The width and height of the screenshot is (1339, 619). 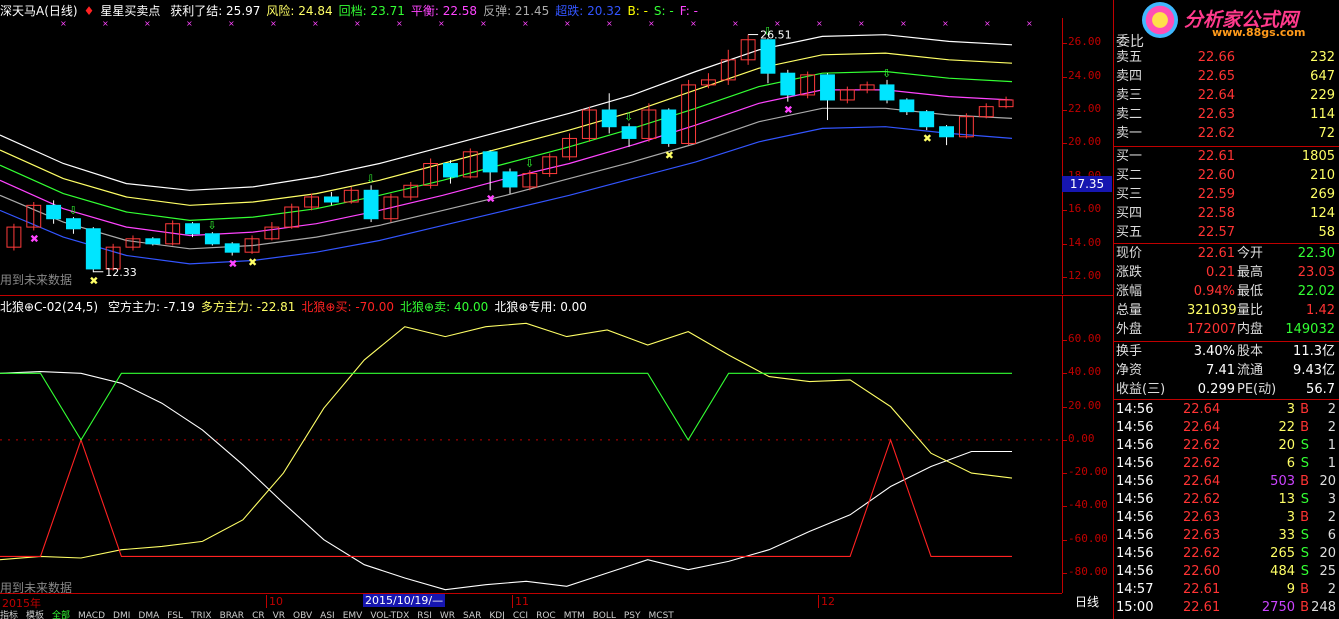 What do you see at coordinates (1129, 291) in the screenshot?
I see `quote-label: 涨幅` at bounding box center [1129, 291].